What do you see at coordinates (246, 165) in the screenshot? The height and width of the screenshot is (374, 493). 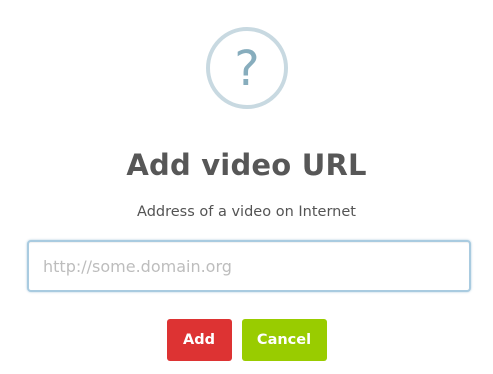 I see `dialog-title: Add video URL` at bounding box center [246, 165].